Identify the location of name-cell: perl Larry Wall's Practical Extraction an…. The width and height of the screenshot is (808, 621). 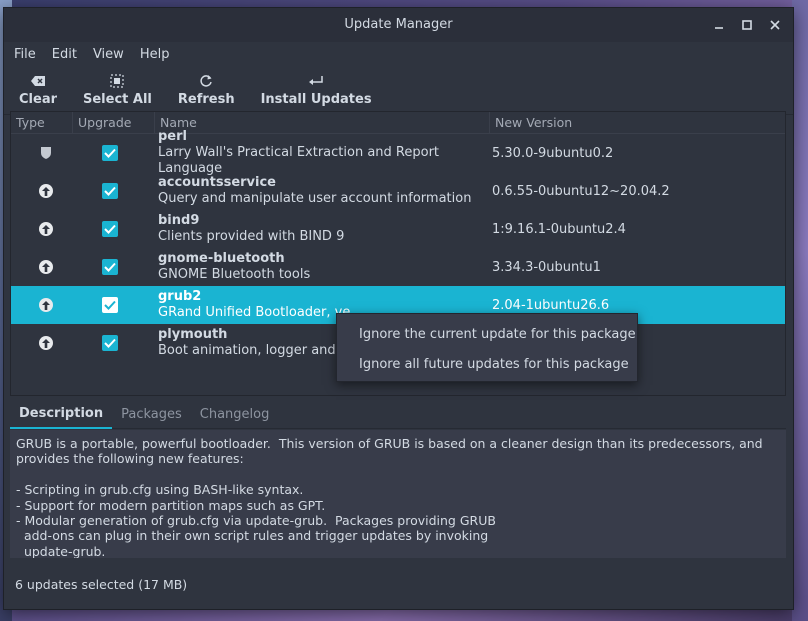
(307, 153).